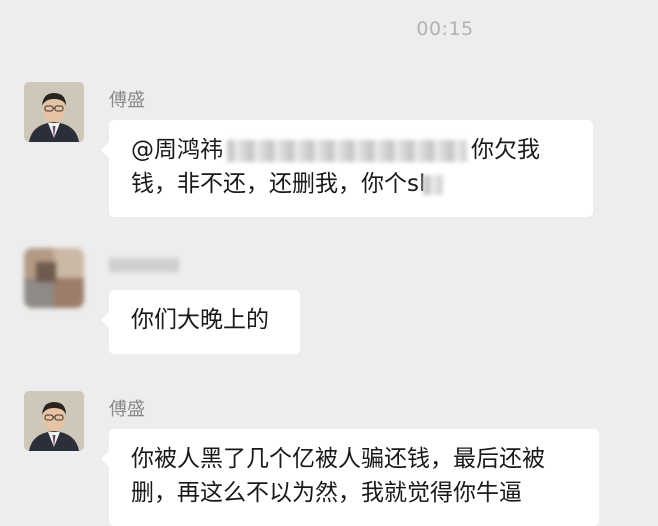 The image size is (658, 526). Describe the element at coordinates (144, 265) in the screenshot. I see `sender-name-redacted` at that location.